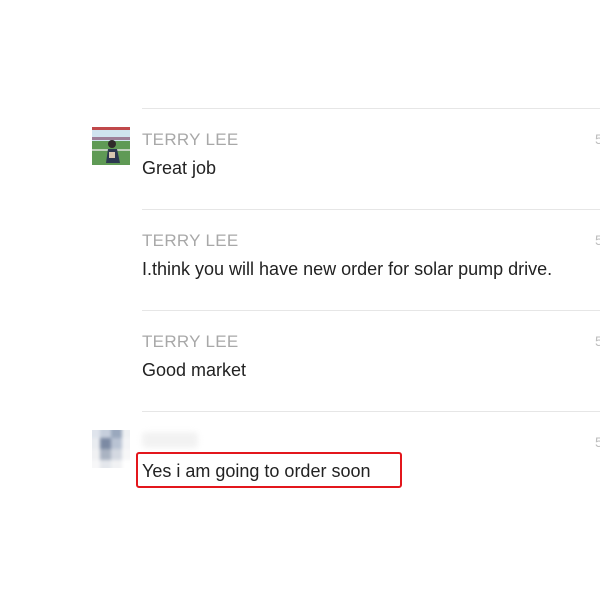 Image resolution: width=600 pixels, height=600 pixels. I want to click on blurred-sender-name, so click(170, 440).